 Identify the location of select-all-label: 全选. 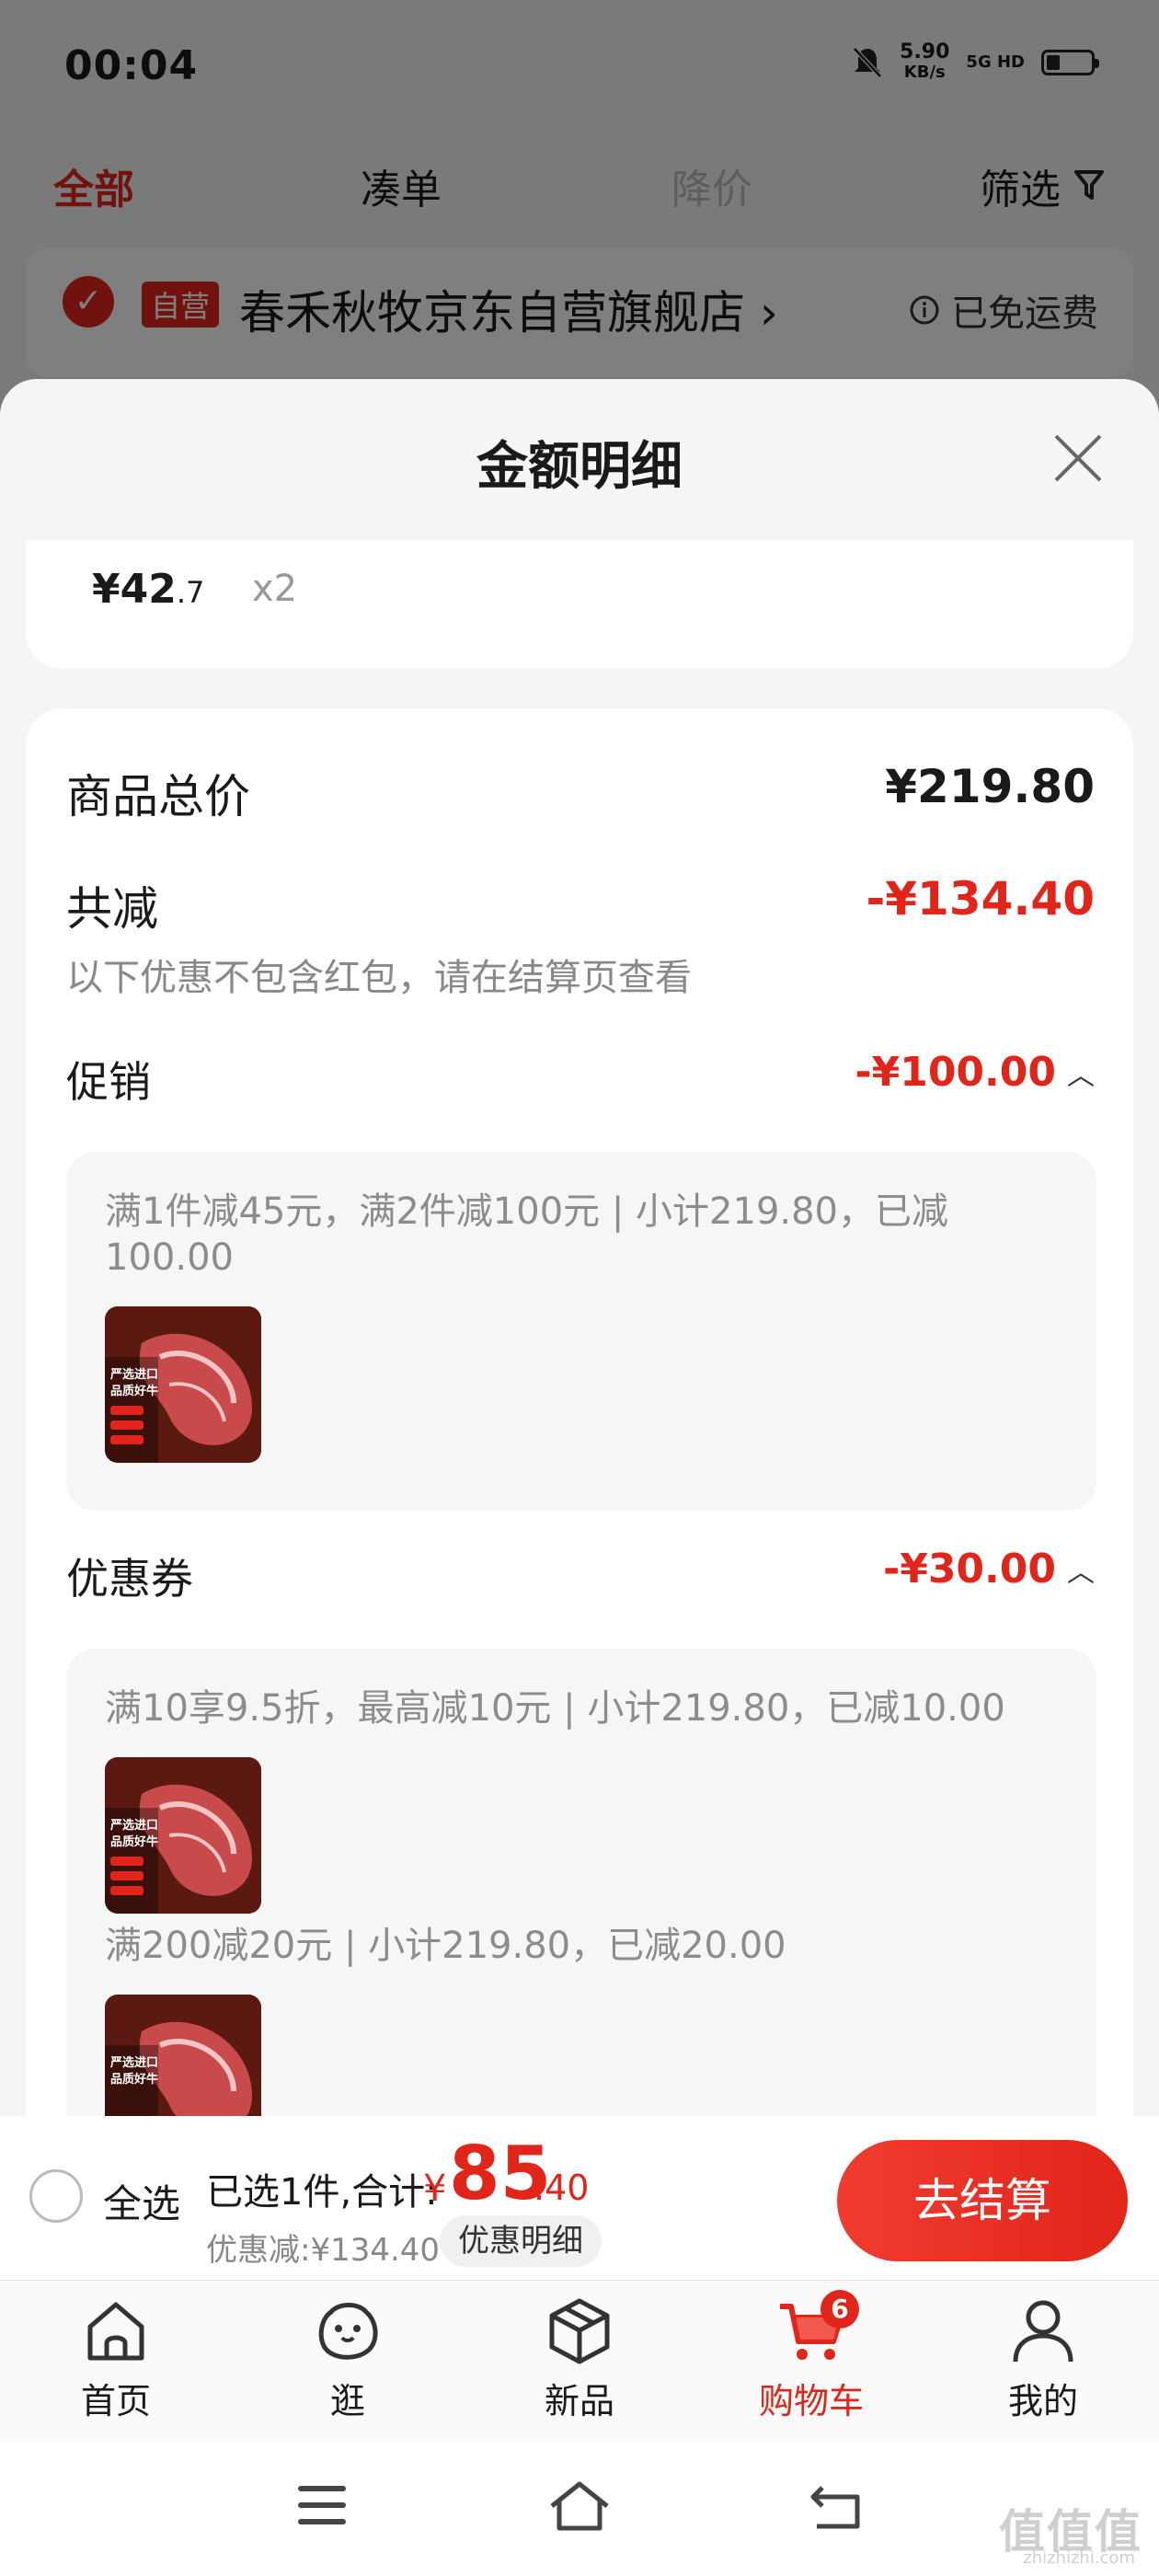
(141, 2201).